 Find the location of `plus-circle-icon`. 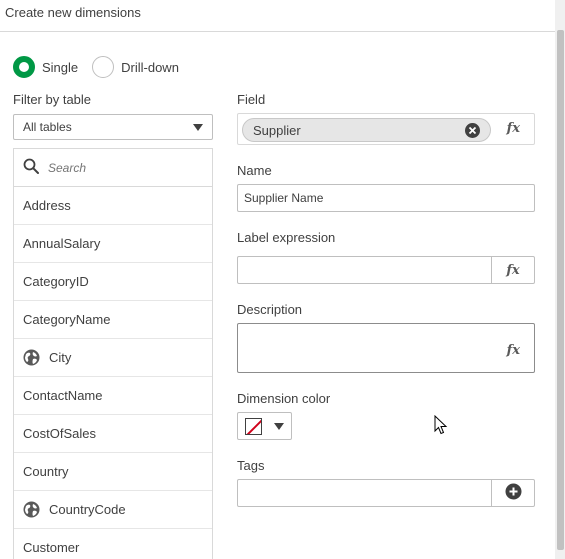

plus-circle-icon is located at coordinates (513, 493).